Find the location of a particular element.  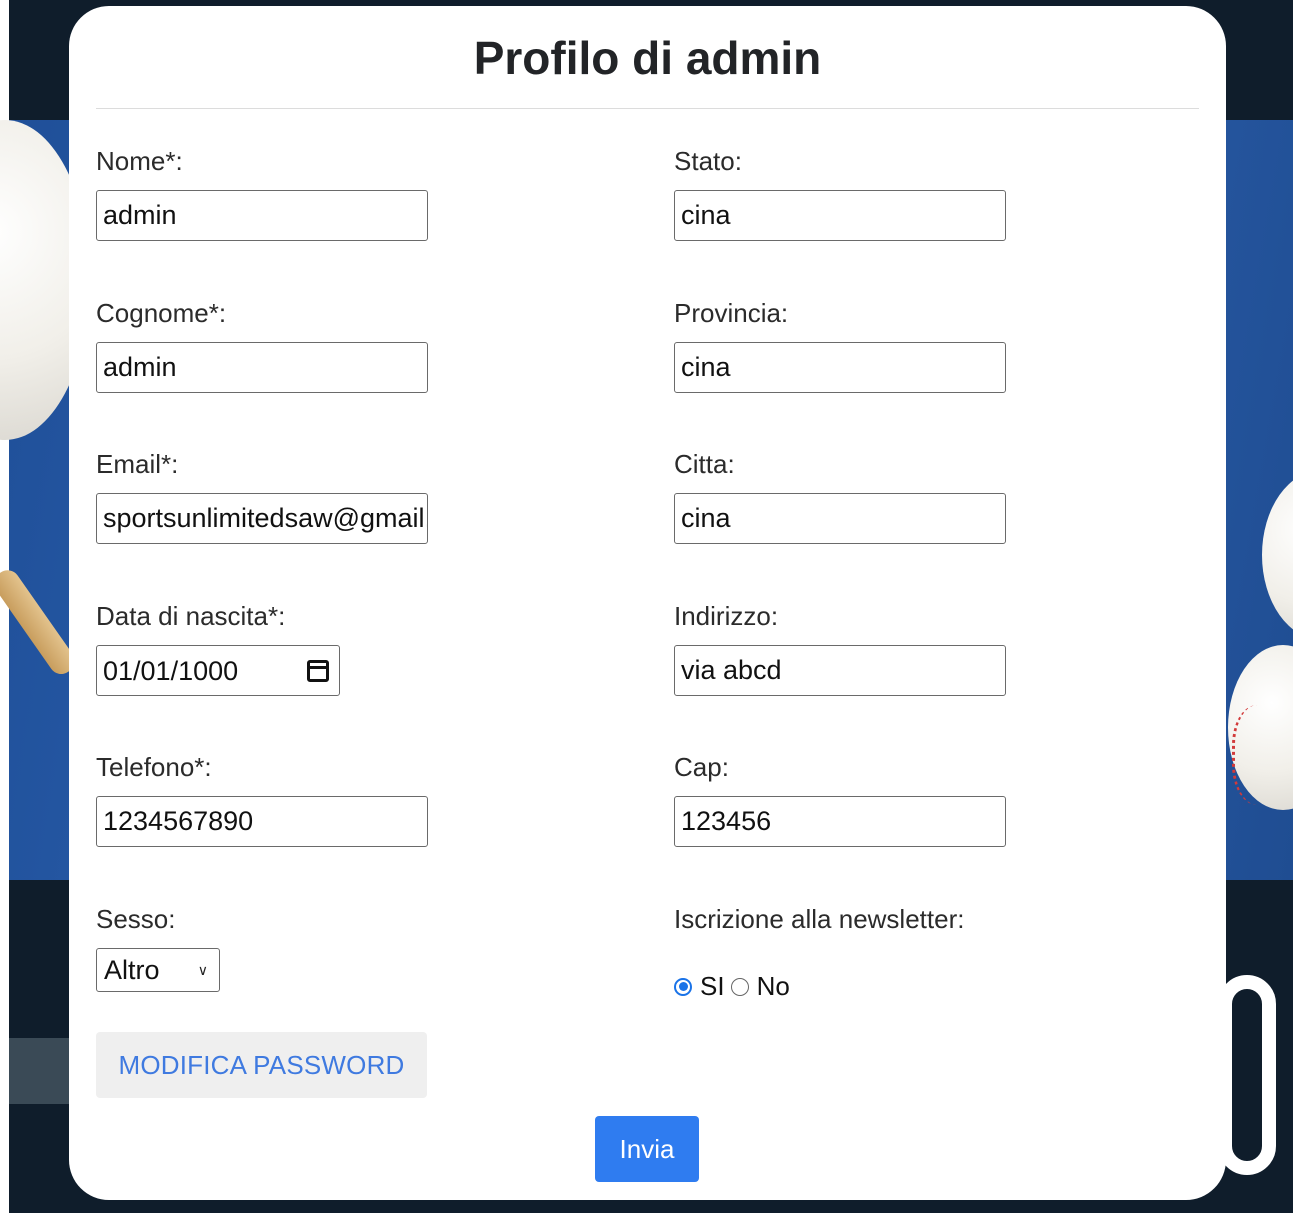

indirizzo-input: via abcd is located at coordinates (840, 670).